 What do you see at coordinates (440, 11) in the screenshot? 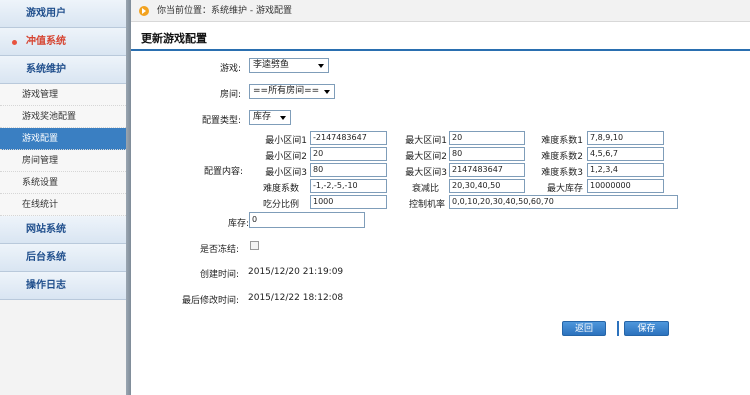
I see `breadcrumb: 你当前位置：系统维护 - 游戏配置` at bounding box center [440, 11].